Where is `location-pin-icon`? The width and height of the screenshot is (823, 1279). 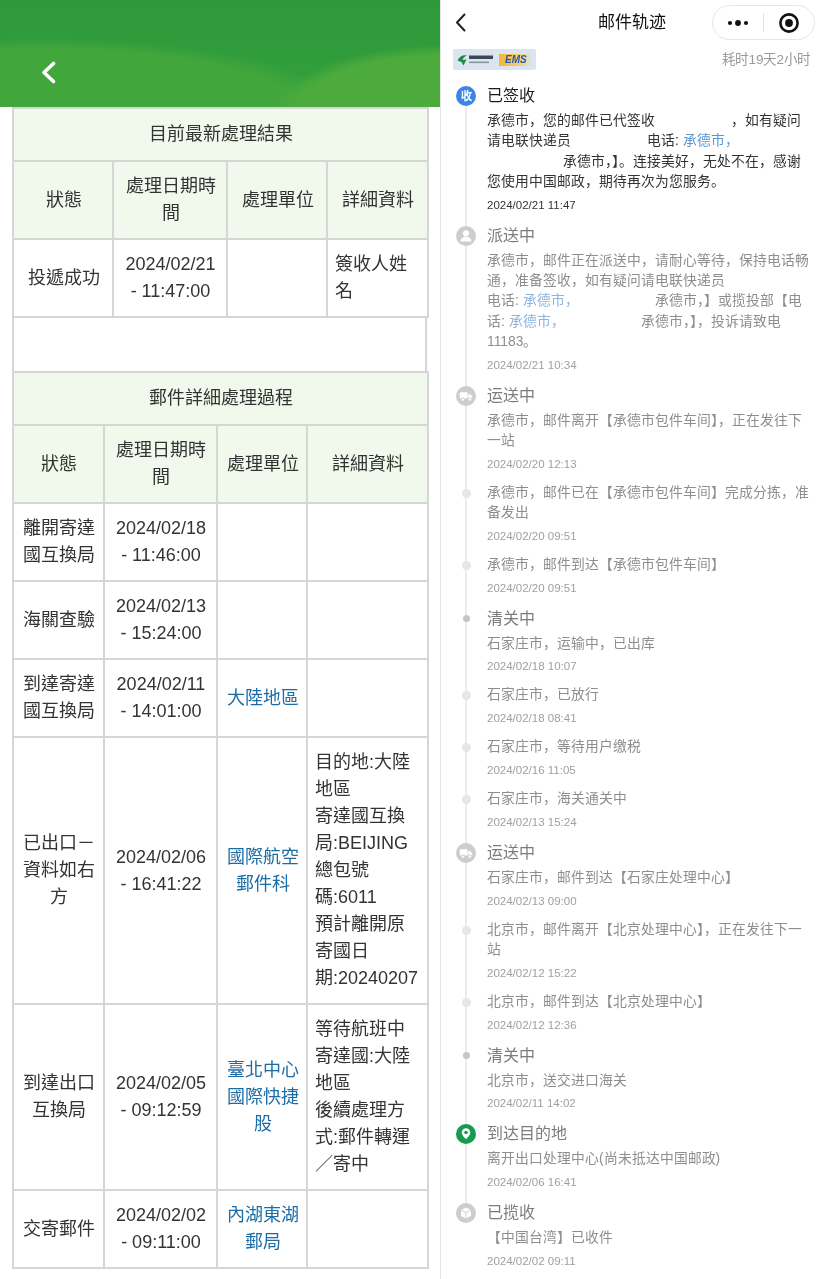 location-pin-icon is located at coordinates (466, 1134).